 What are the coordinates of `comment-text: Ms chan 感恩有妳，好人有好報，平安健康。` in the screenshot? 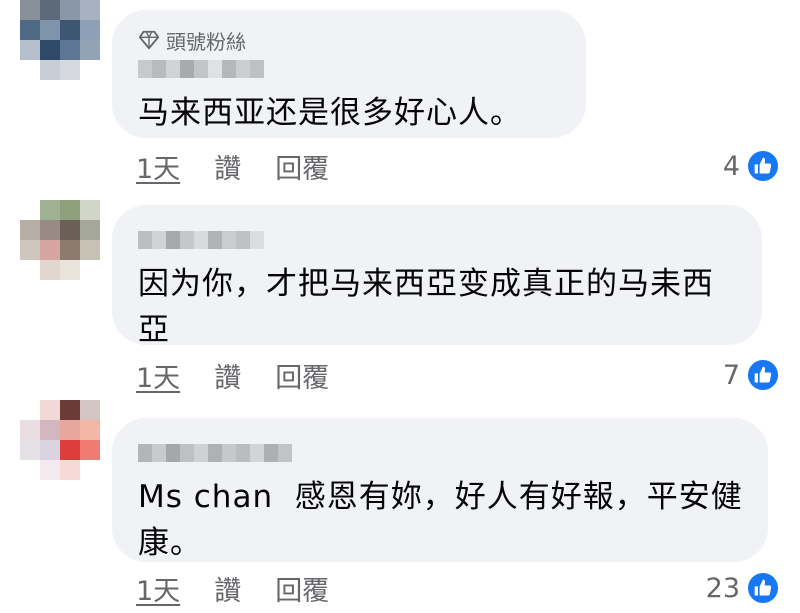 It's located at (440, 520).